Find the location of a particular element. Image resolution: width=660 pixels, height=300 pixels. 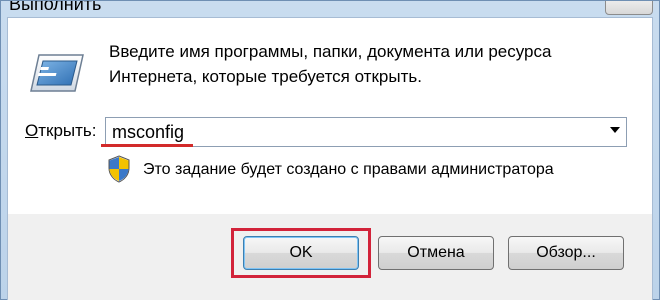

open-label: Открыть: is located at coordinates (61, 131).